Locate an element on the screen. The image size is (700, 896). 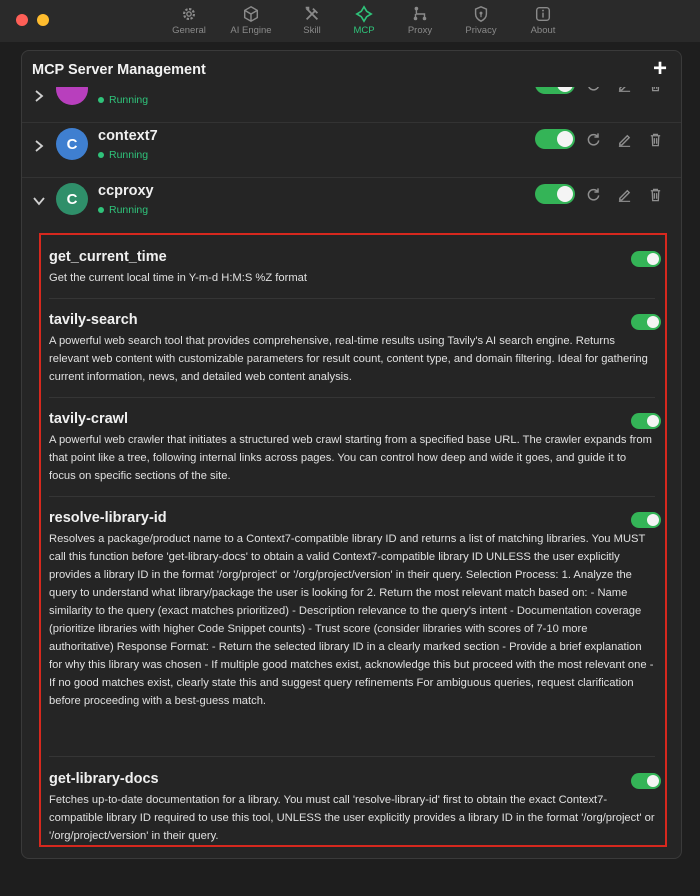
tab-proxy: Proxy is located at coordinates (420, 20).